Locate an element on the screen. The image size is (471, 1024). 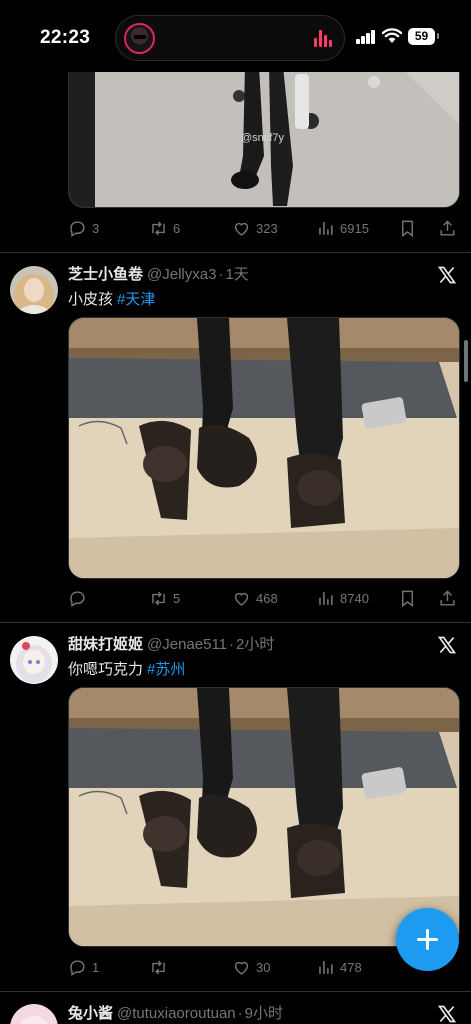
tweet-header: 兔小酱 @tutuxiaoroutuan · 9小时 is located at coordinates (175, 1013).